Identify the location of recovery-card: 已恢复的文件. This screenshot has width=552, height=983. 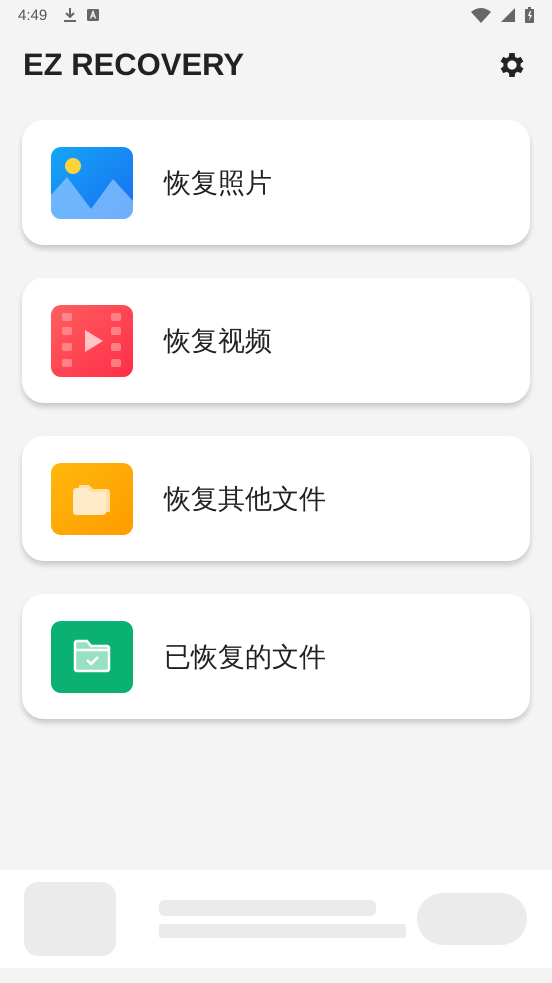
(276, 656).